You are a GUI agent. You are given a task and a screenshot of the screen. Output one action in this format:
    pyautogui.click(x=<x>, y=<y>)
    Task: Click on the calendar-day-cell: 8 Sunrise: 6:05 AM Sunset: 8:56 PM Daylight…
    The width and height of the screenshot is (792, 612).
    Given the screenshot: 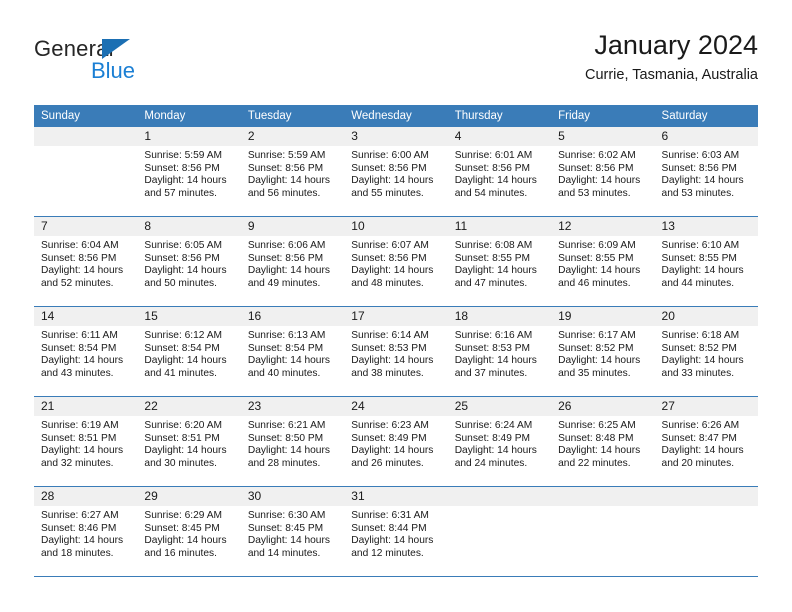 What is the action you would take?
    pyautogui.click(x=189, y=261)
    